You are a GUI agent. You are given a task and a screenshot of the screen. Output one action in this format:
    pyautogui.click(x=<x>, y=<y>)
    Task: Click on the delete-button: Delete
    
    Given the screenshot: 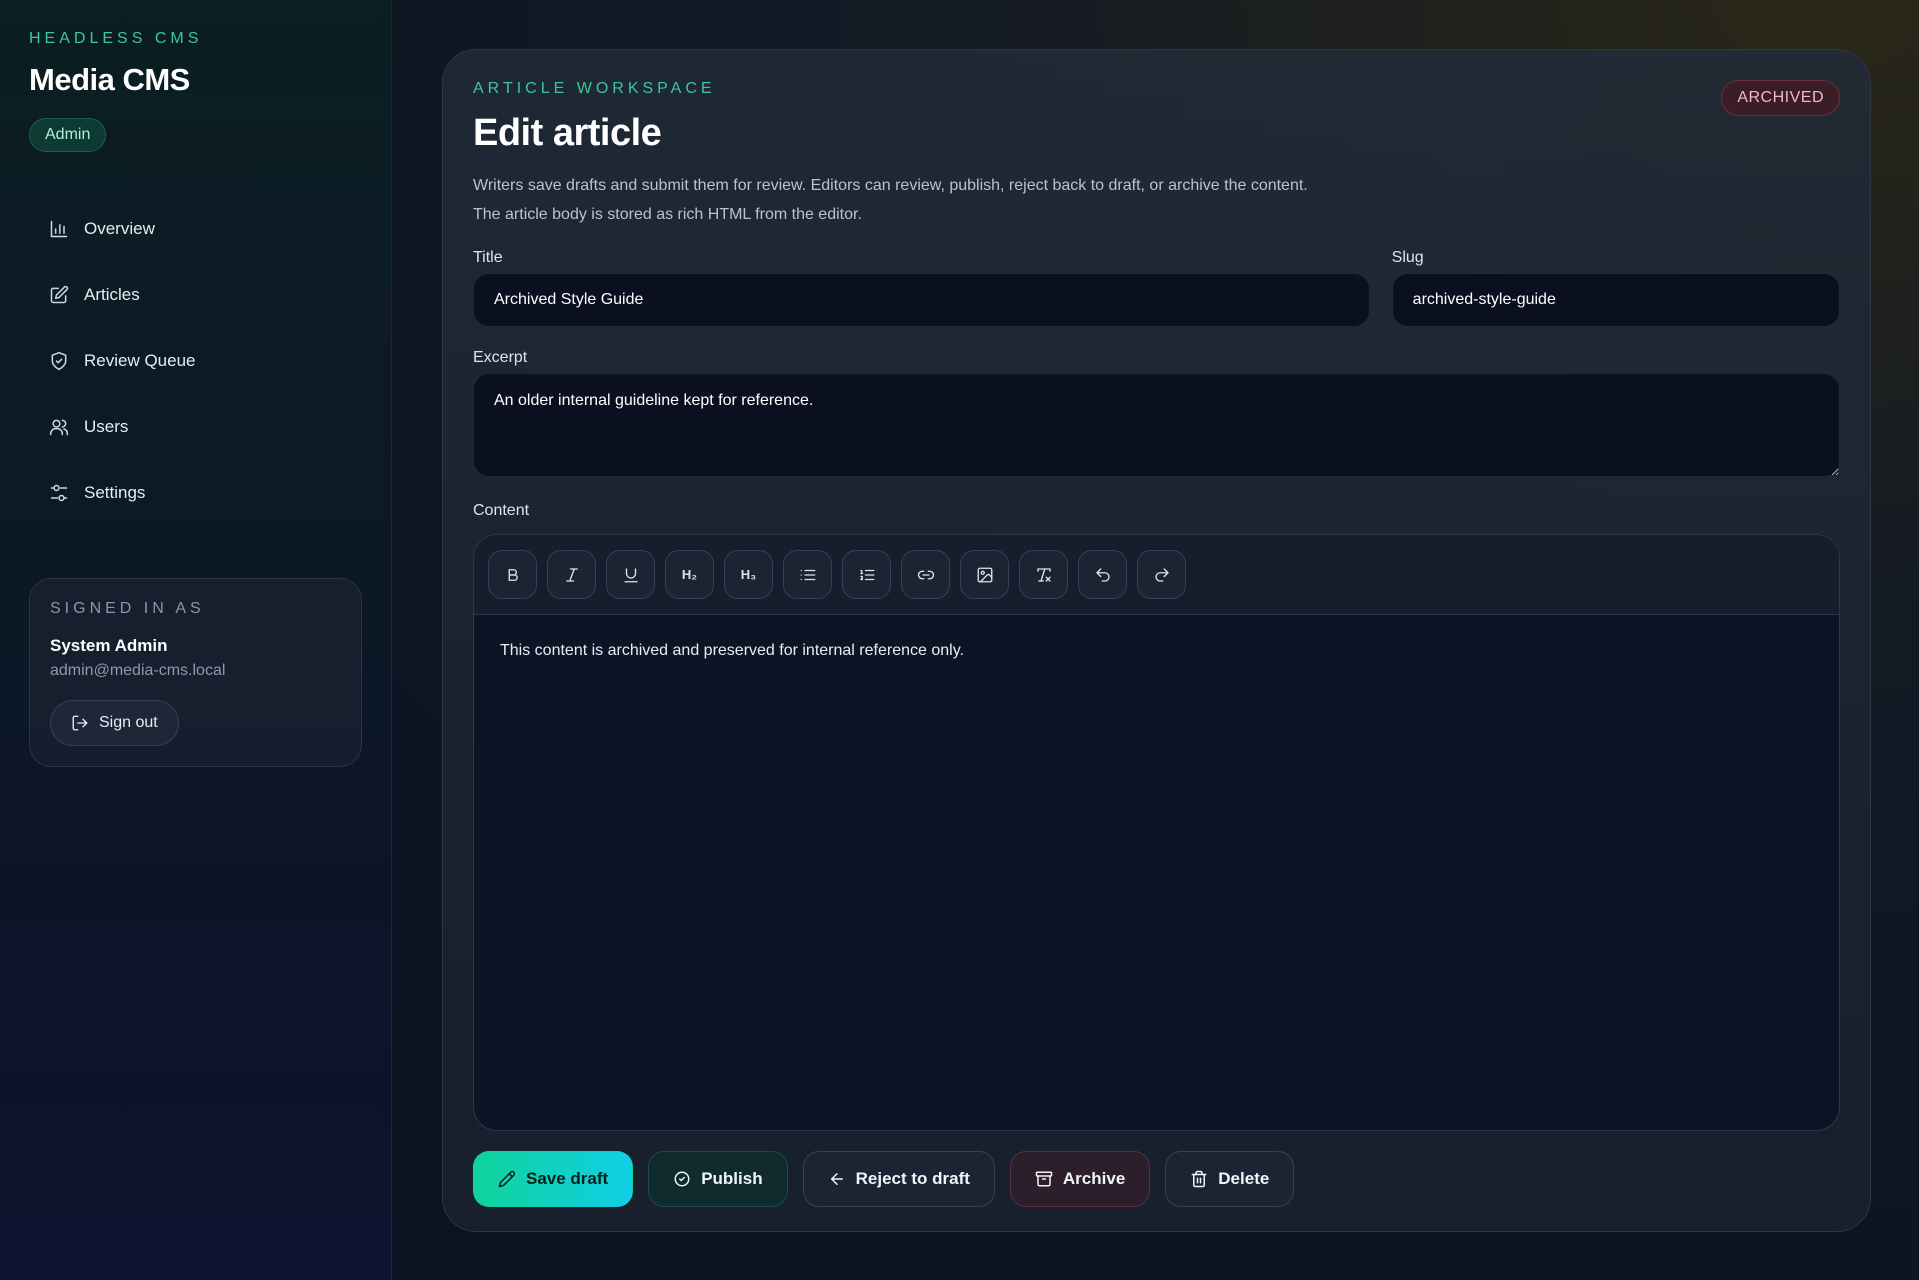 What is the action you would take?
    pyautogui.click(x=1230, y=1179)
    